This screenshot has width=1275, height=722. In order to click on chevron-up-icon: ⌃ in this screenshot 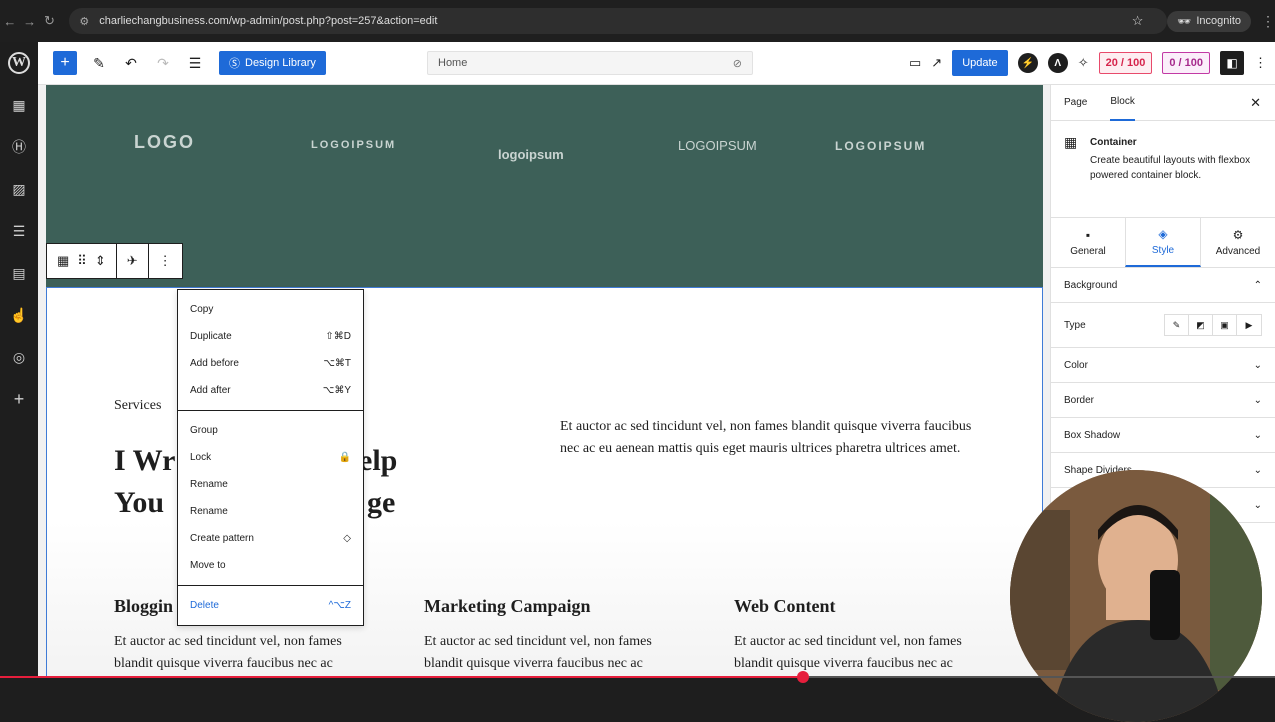, I will do `click(1257, 285)`.